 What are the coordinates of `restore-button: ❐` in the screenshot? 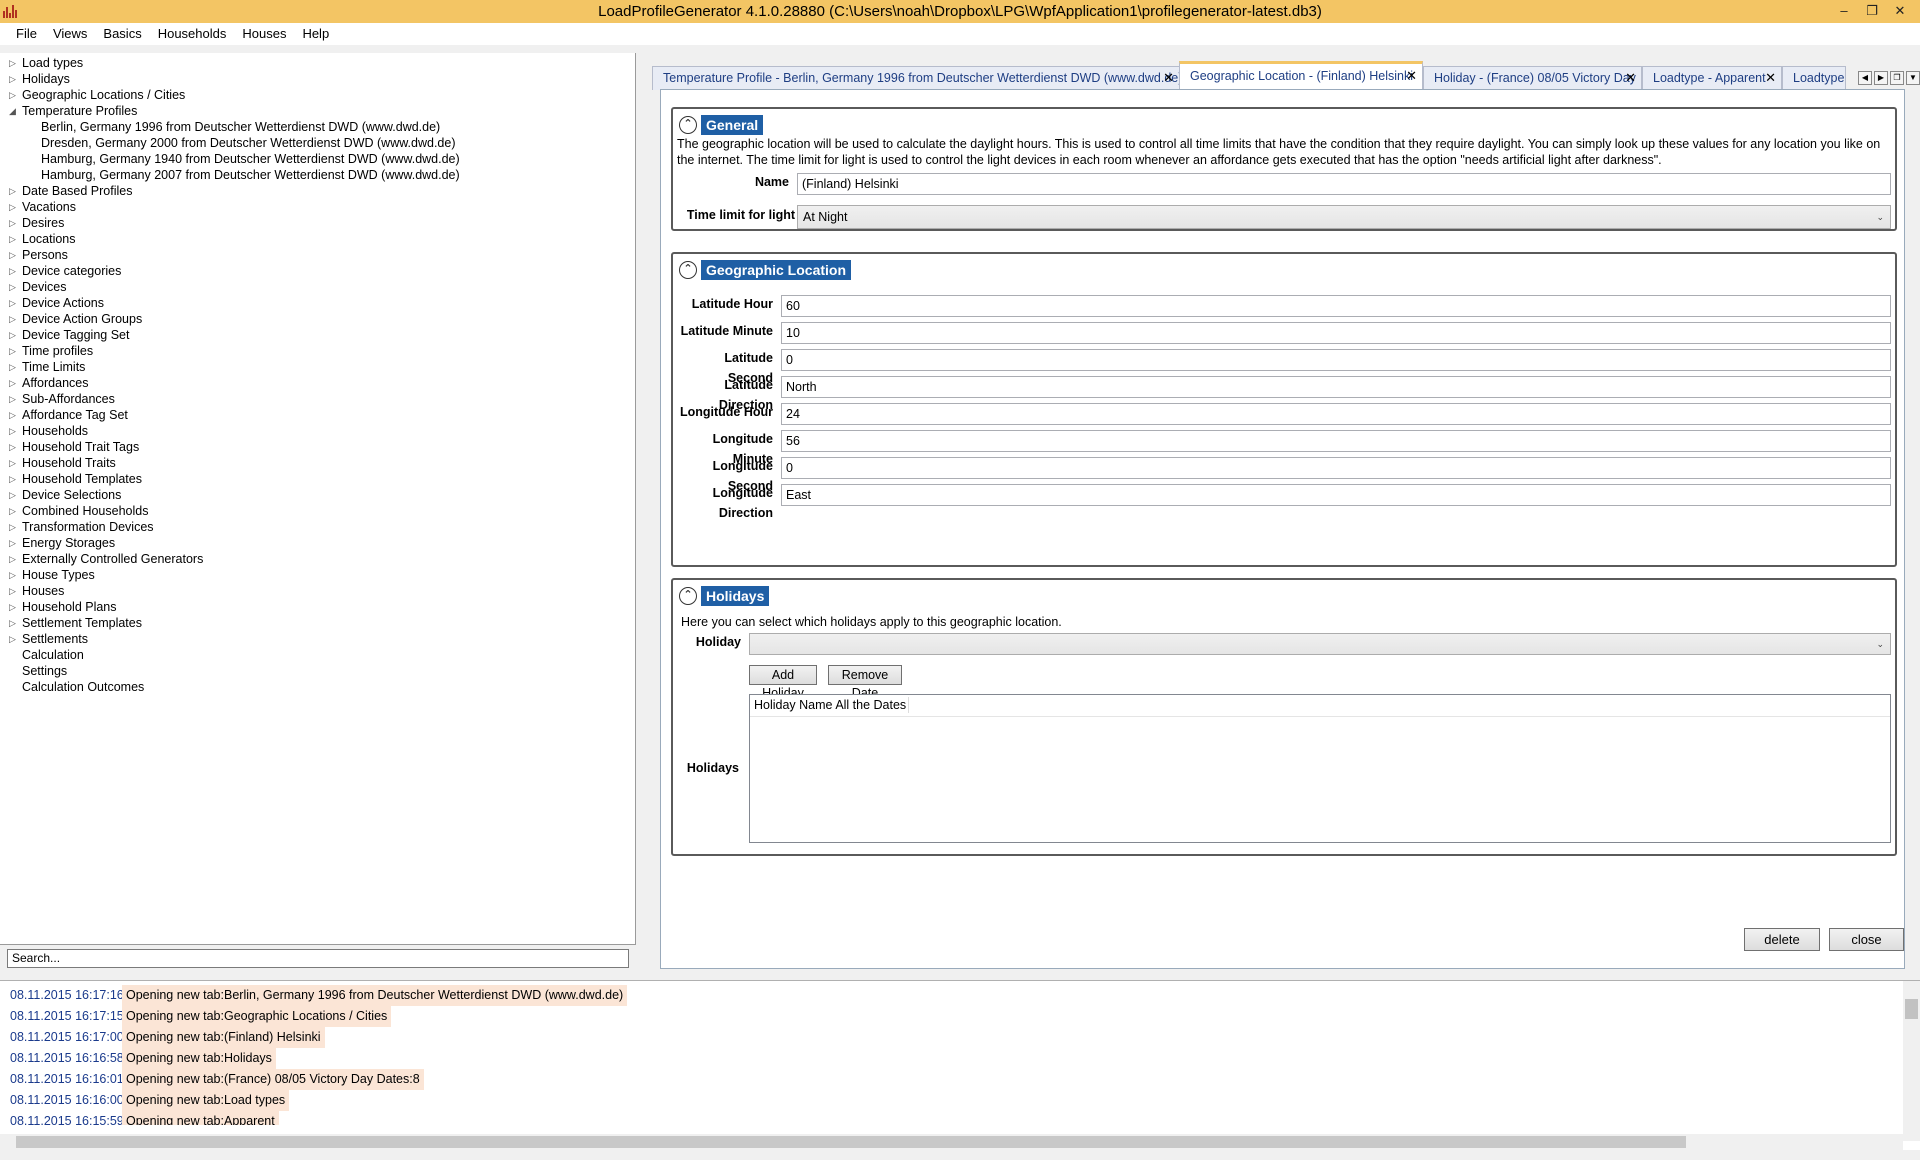 It's located at (1872, 11).